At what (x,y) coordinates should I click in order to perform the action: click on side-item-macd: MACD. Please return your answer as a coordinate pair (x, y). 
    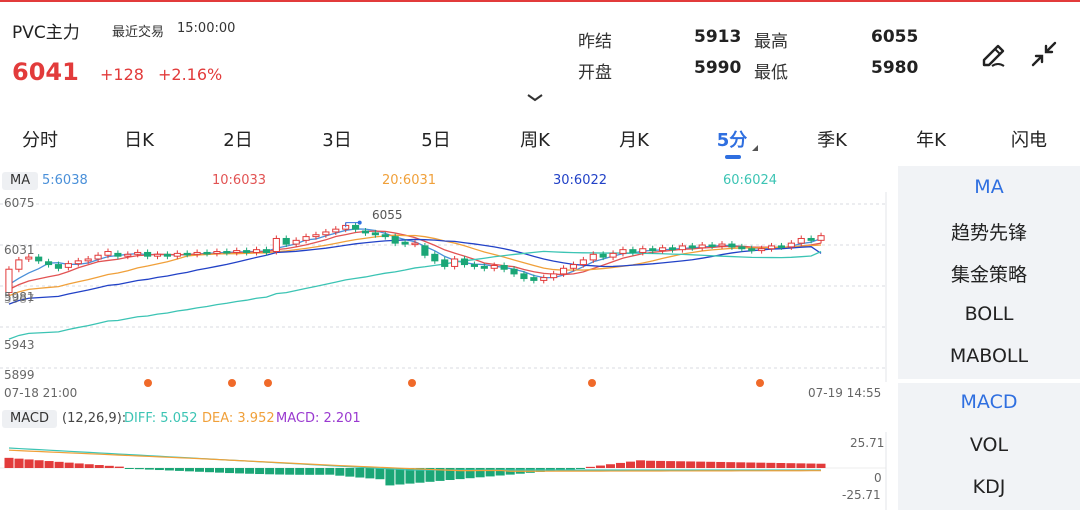
    Looking at the image, I should click on (989, 402).